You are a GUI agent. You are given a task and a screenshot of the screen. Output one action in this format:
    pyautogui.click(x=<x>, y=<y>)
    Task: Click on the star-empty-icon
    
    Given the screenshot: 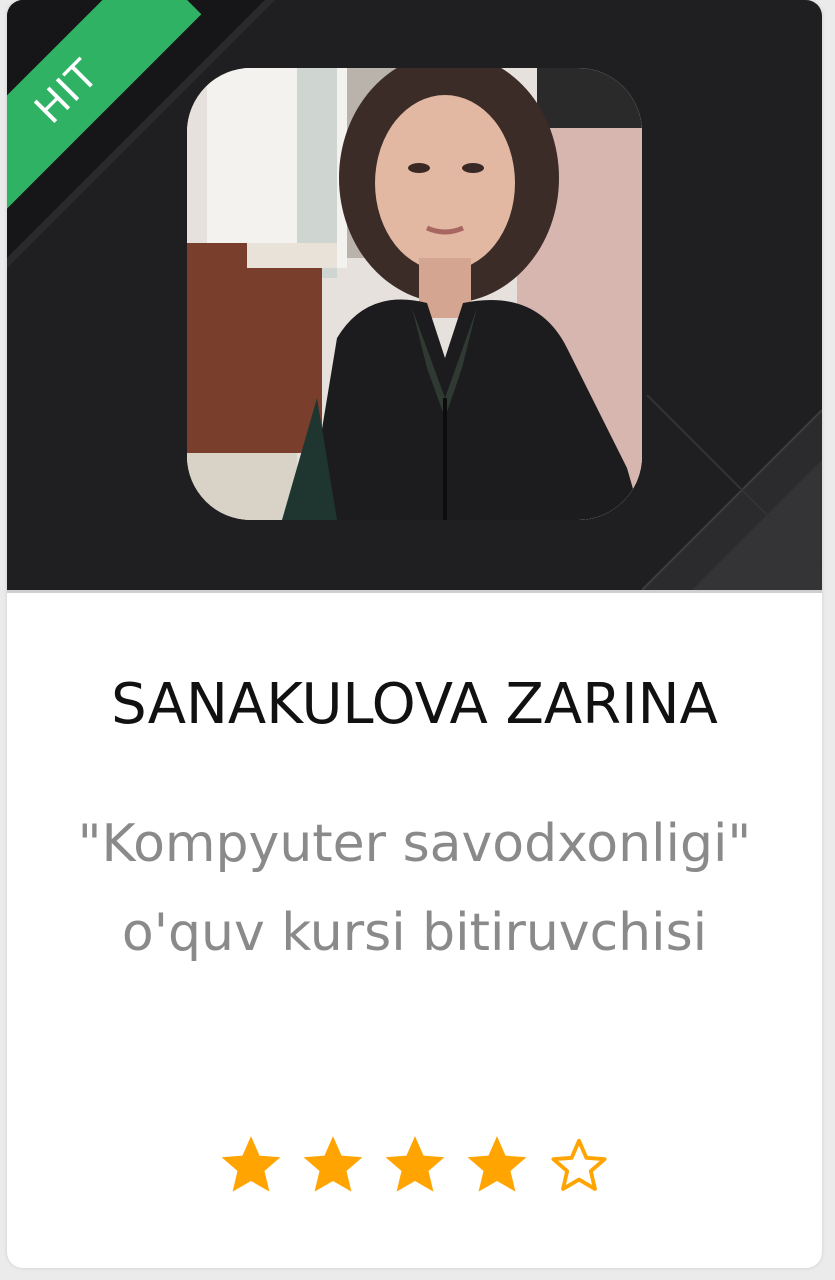 What is the action you would take?
    pyautogui.click(x=579, y=1165)
    